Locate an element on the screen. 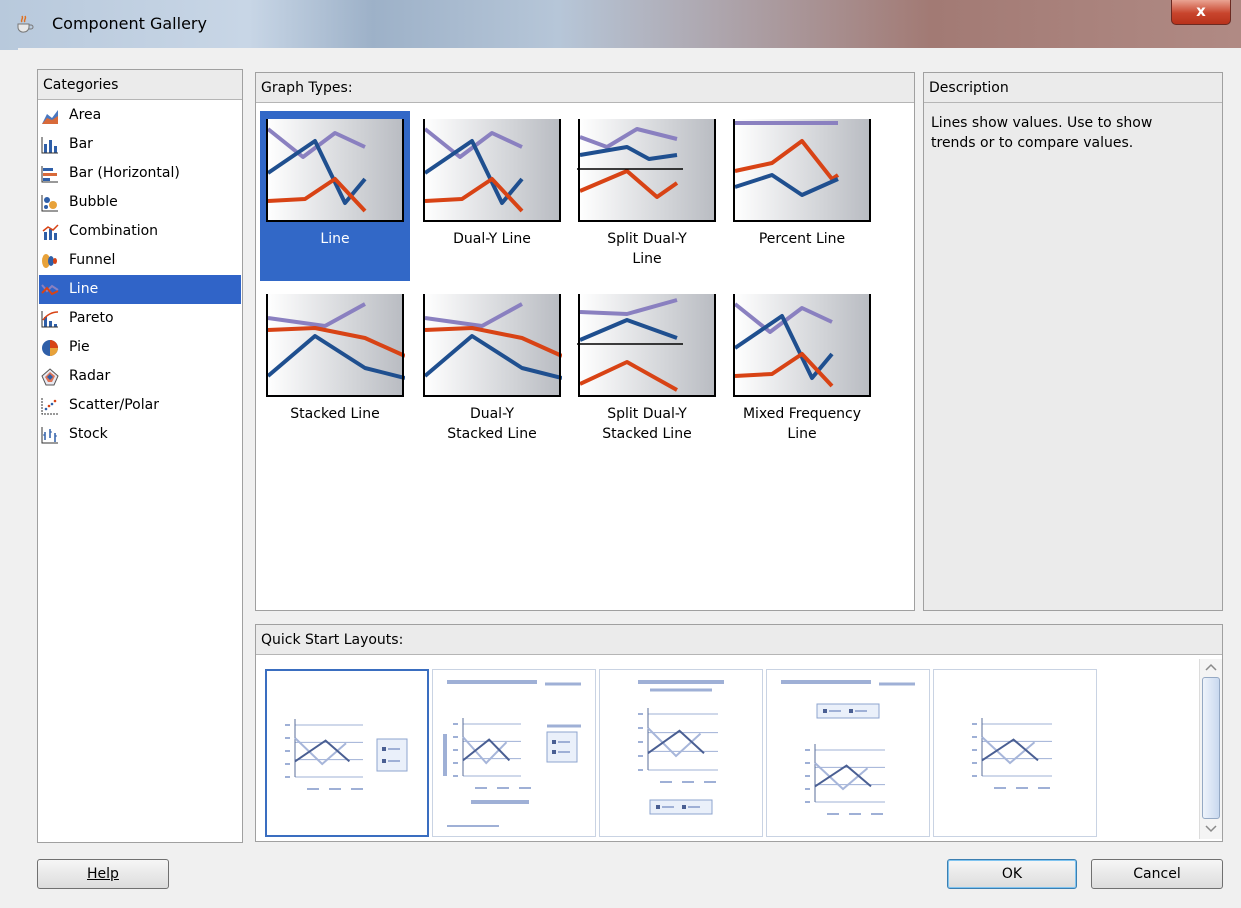 Image resolution: width=1241 pixels, height=908 pixels. category-item: Pareto is located at coordinates (140, 318).